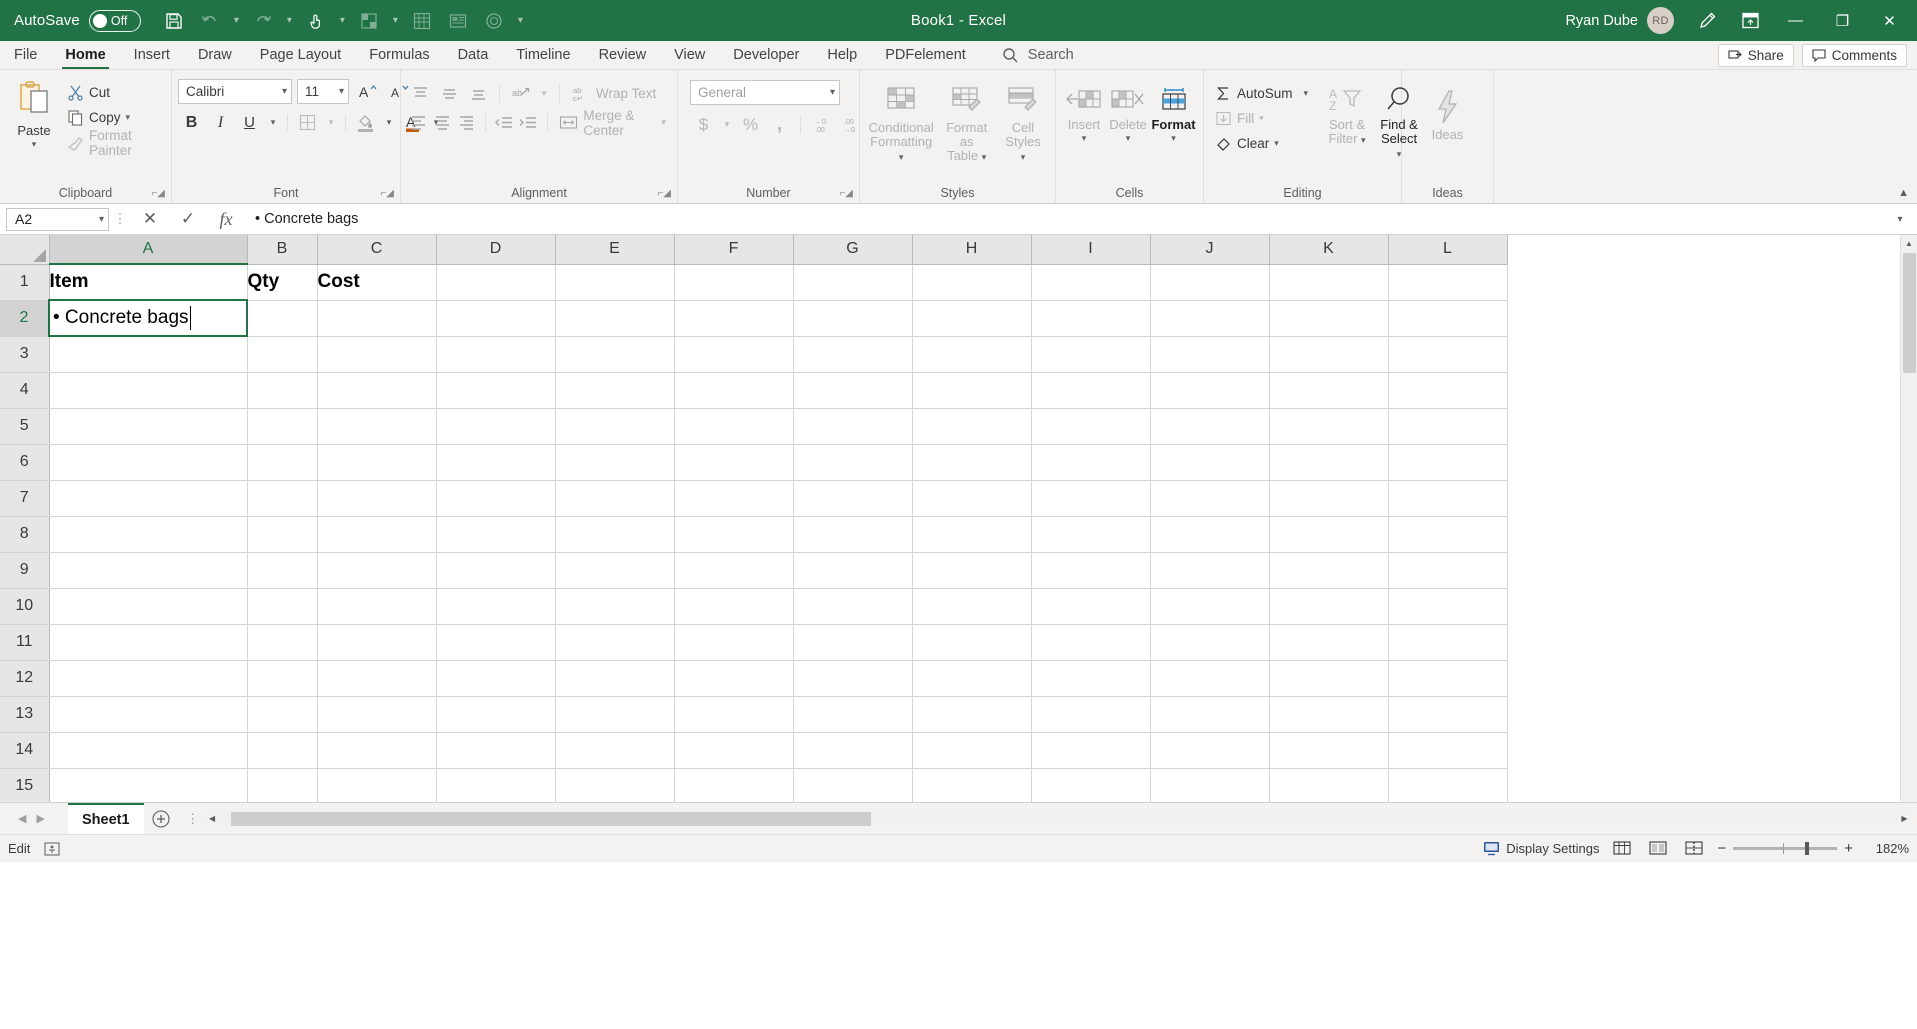  I want to click on cell-L9, so click(1448, 570).